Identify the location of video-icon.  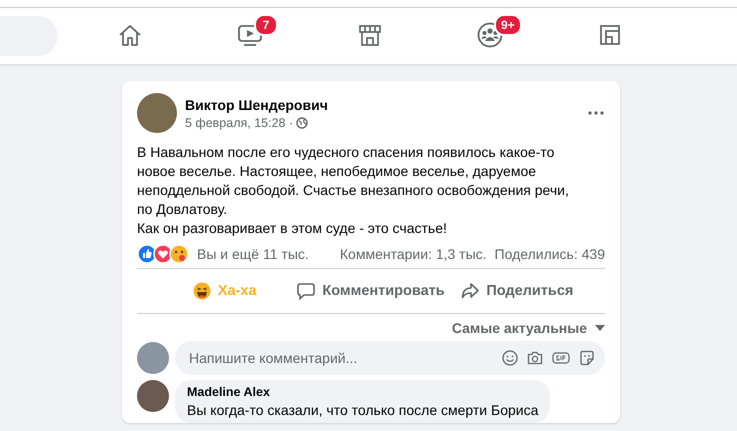
(250, 34).